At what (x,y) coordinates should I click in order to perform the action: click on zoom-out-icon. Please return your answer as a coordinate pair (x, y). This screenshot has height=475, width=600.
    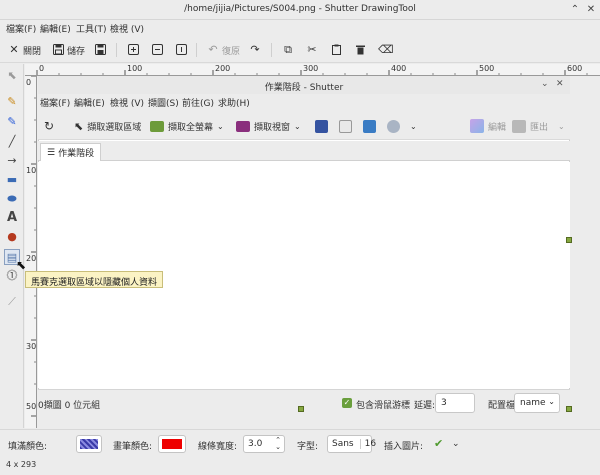
    Looking at the image, I should click on (157, 50).